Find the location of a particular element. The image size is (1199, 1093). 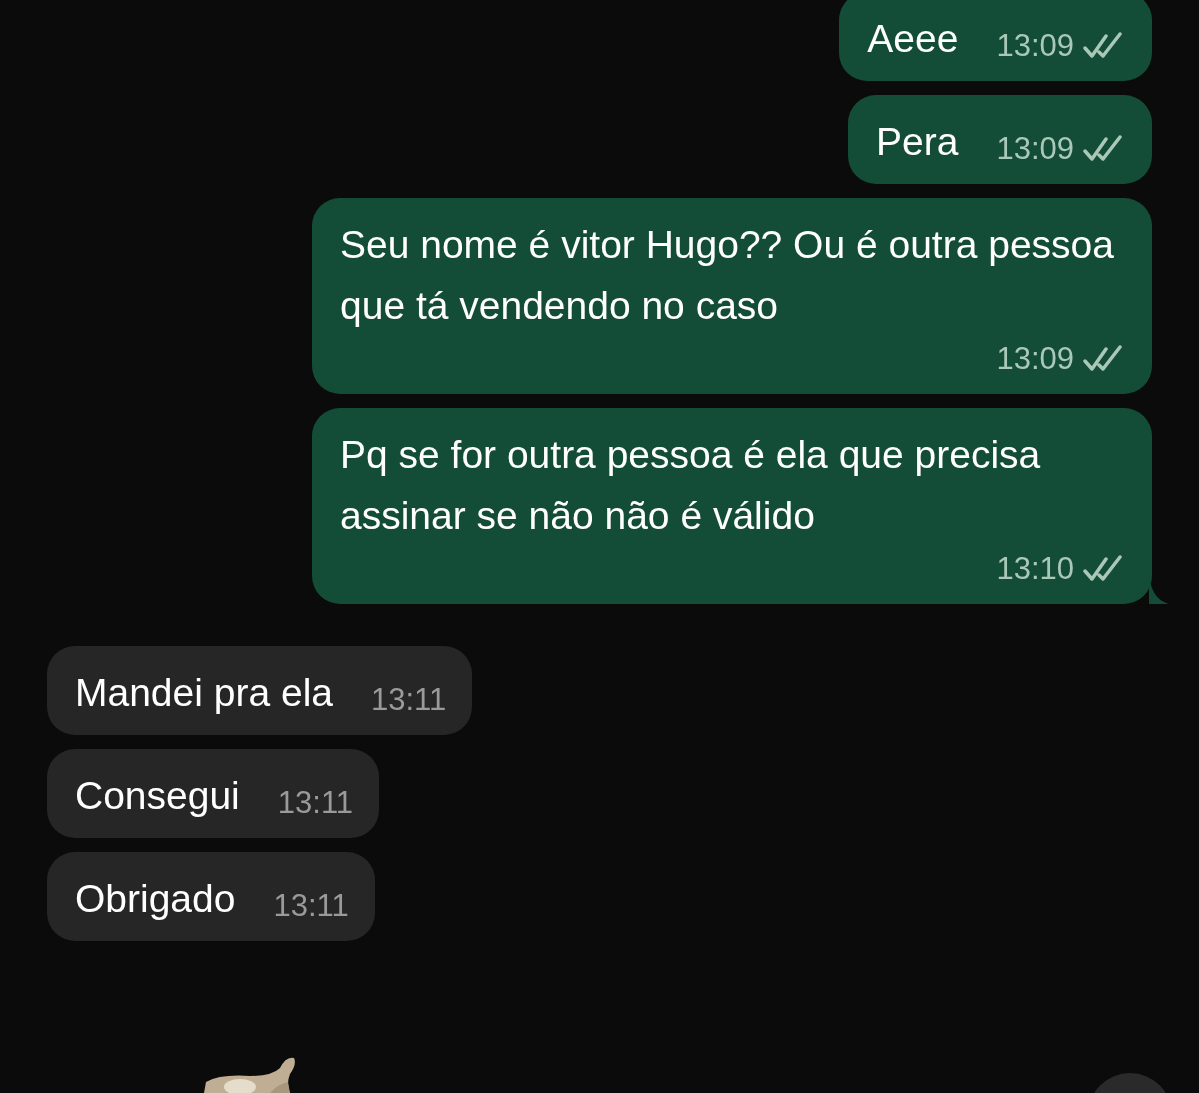

message-text: Seu nome é vitor Hugo?? Ou é outra pessoa que tá vendendo no caso is located at coordinates (727, 275).